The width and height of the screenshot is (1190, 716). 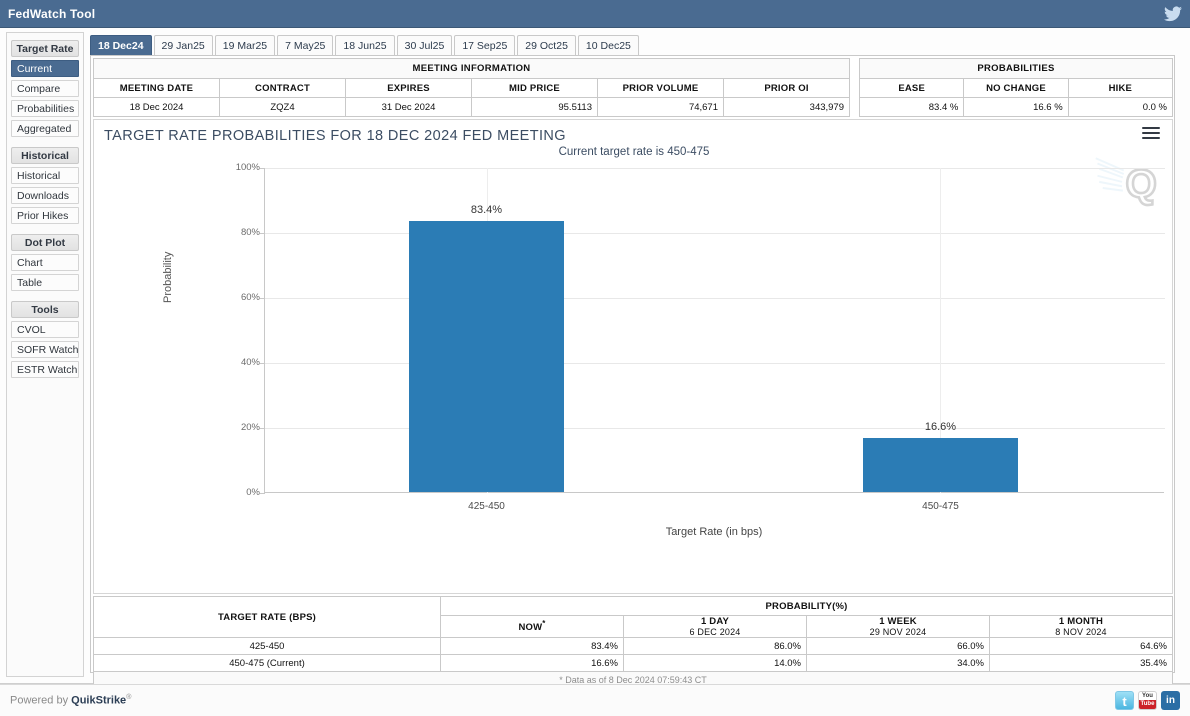 I want to click on y-tick-80: 80%, so click(x=250, y=232).